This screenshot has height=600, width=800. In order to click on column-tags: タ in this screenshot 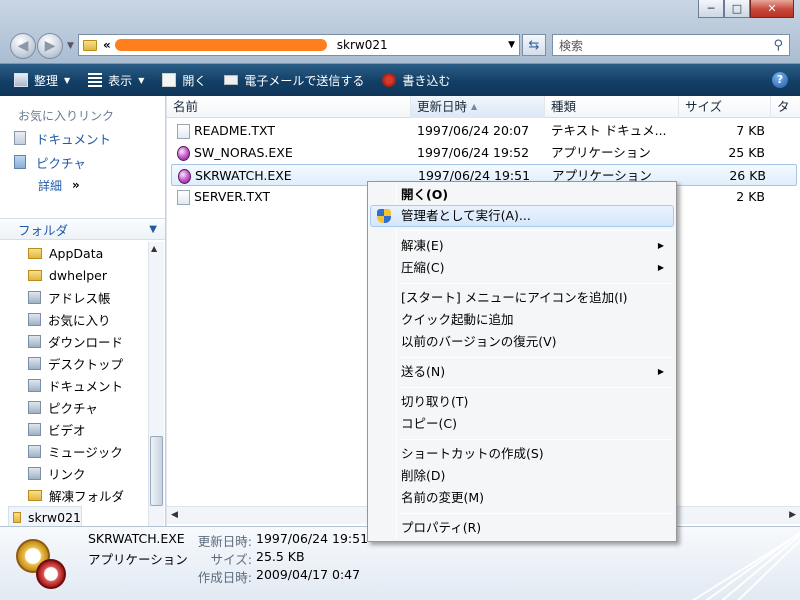, I will do `click(785, 107)`.